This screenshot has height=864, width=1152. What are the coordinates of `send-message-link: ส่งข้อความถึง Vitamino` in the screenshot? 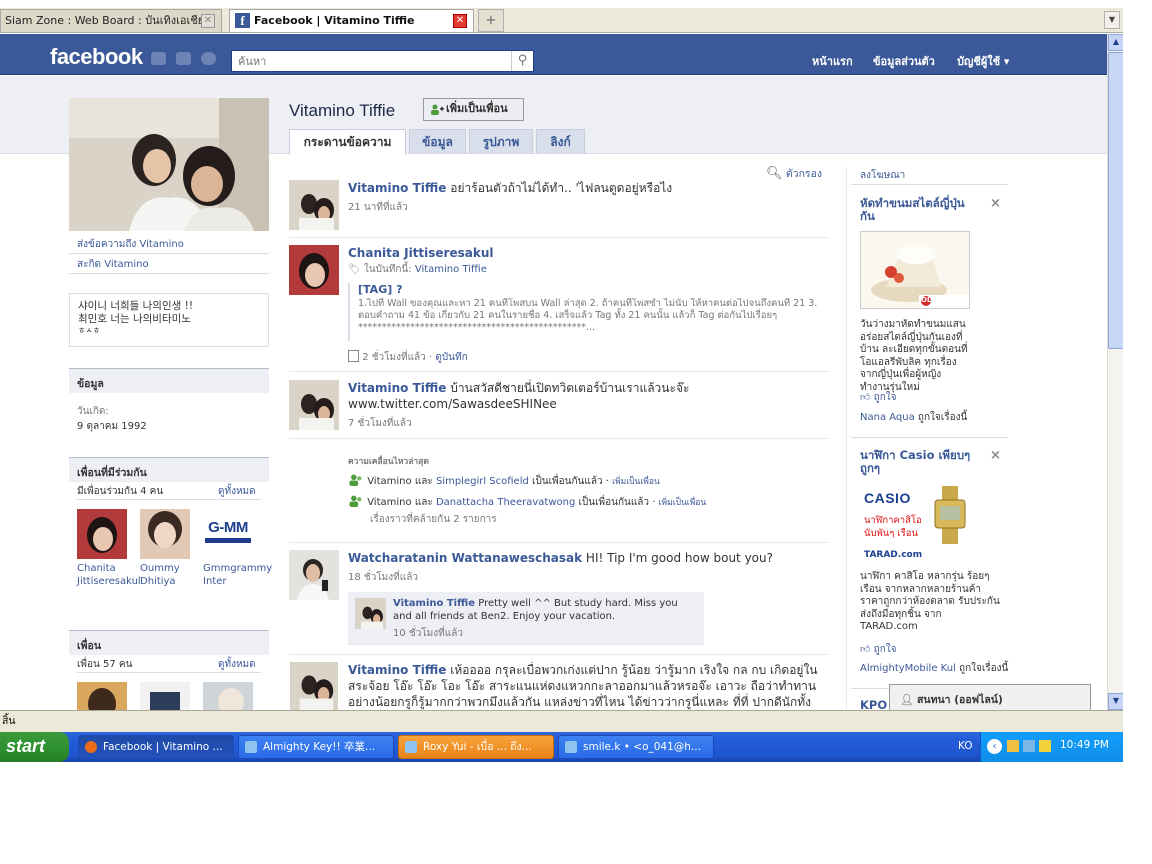 It's located at (130, 244).